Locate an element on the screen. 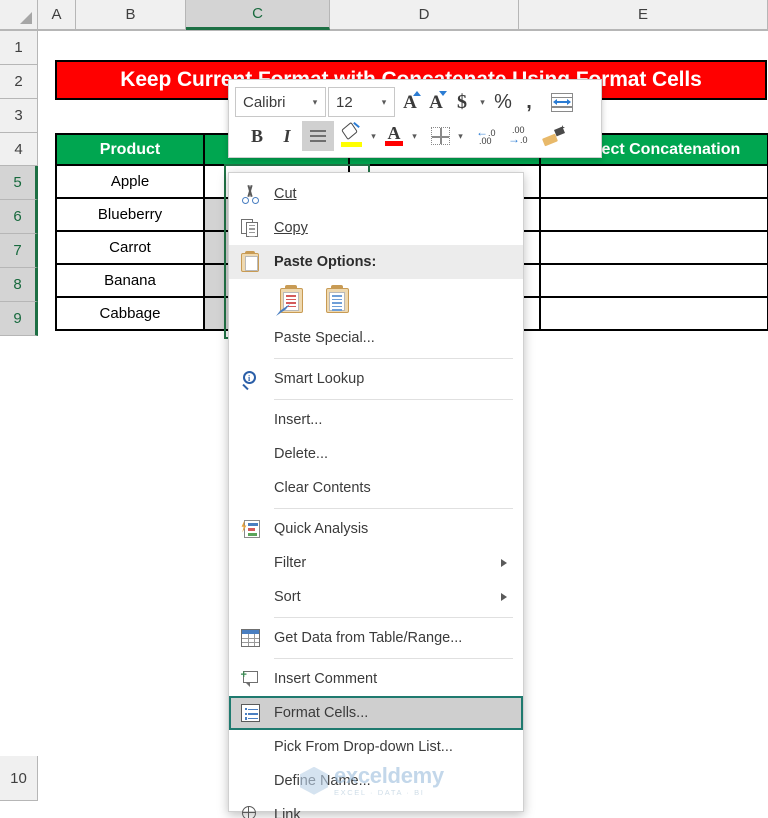 The width and height of the screenshot is (768, 818). context-menu-label: Smart Lookup is located at coordinates (319, 379).